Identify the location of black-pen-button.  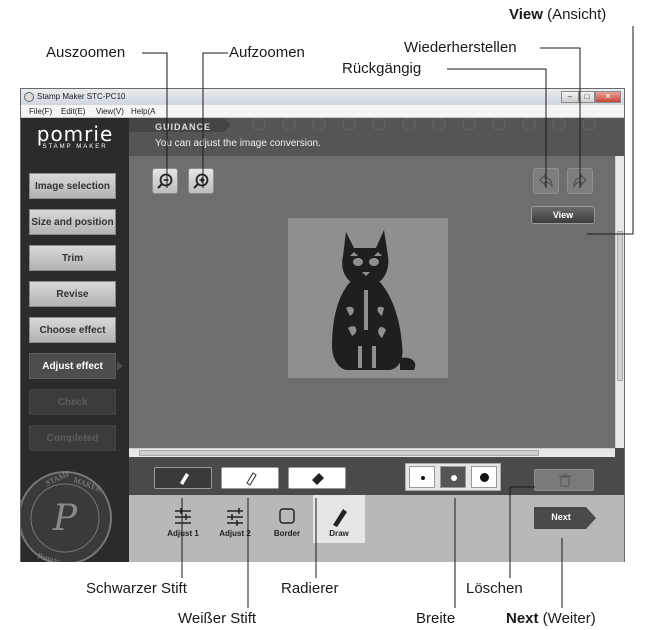
(183, 478).